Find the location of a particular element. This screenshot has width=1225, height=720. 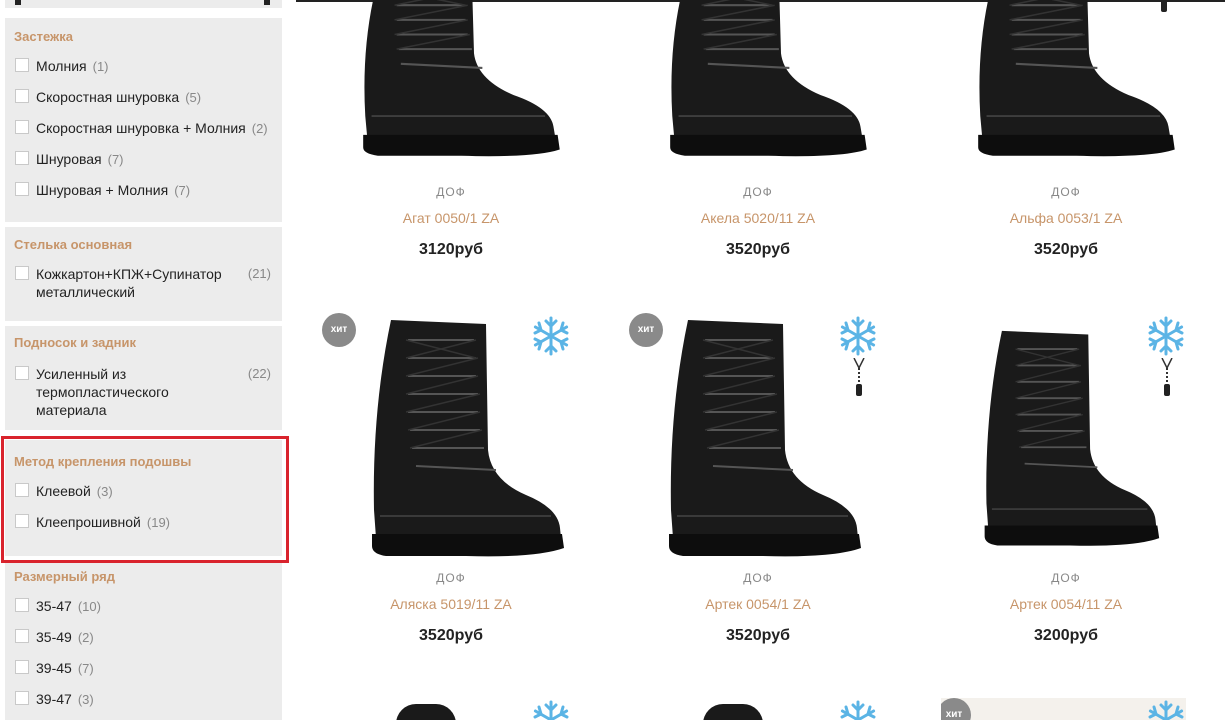

product-name-link: Альфа 0053/1 ZA is located at coordinates (1066, 218).